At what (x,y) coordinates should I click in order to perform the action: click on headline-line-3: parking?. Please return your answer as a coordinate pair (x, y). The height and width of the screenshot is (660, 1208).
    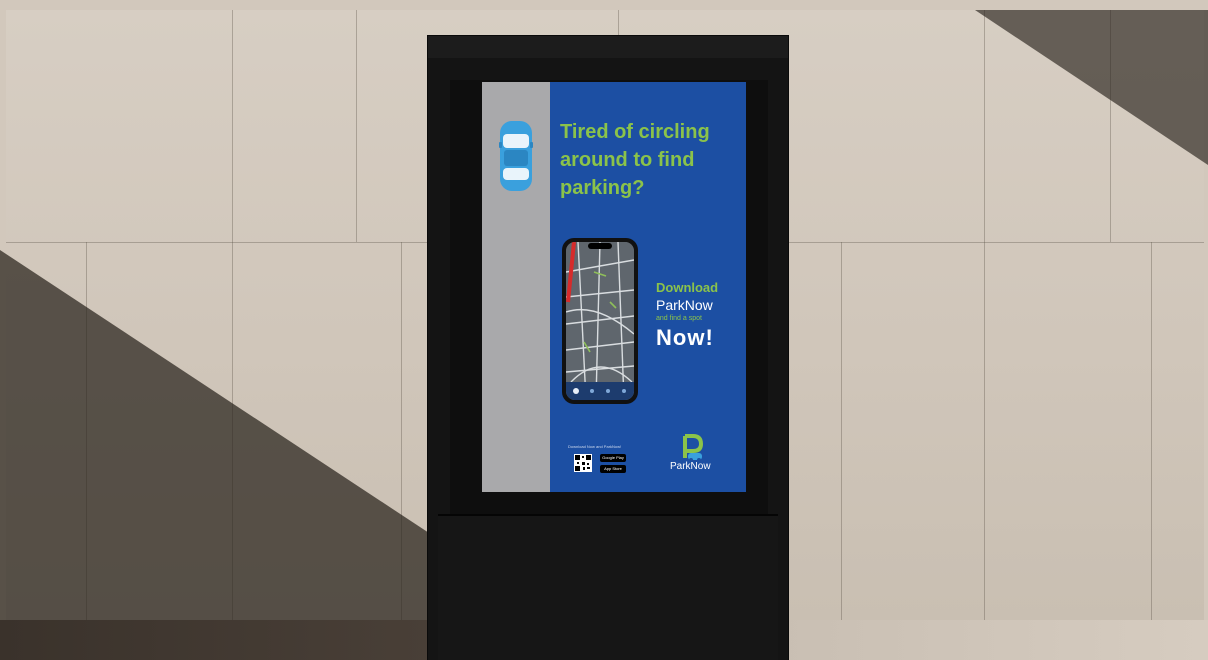
    Looking at the image, I should click on (602, 188).